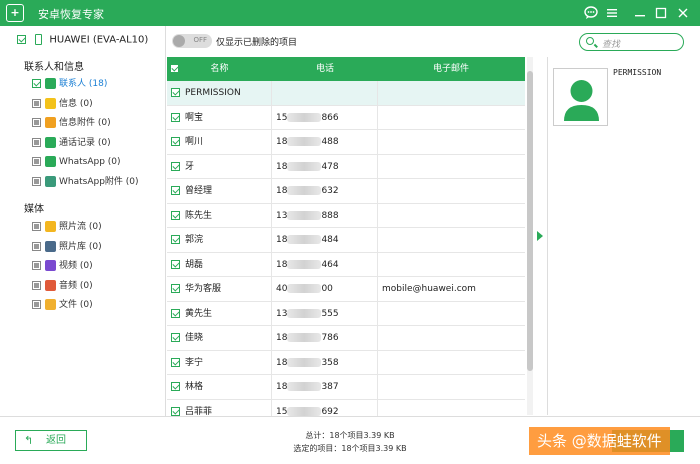 The height and width of the screenshot is (464, 700). I want to click on cell-name: 佳晓, so click(219, 338).